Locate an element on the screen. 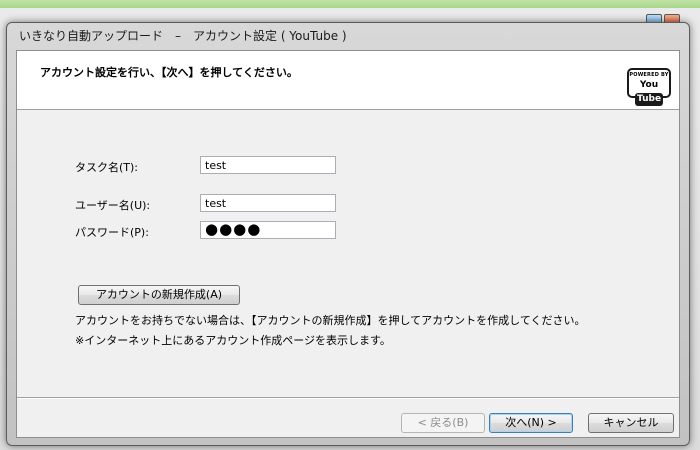 The height and width of the screenshot is (450, 700). youtube-logo-icon: You Tube is located at coordinates (649, 93).